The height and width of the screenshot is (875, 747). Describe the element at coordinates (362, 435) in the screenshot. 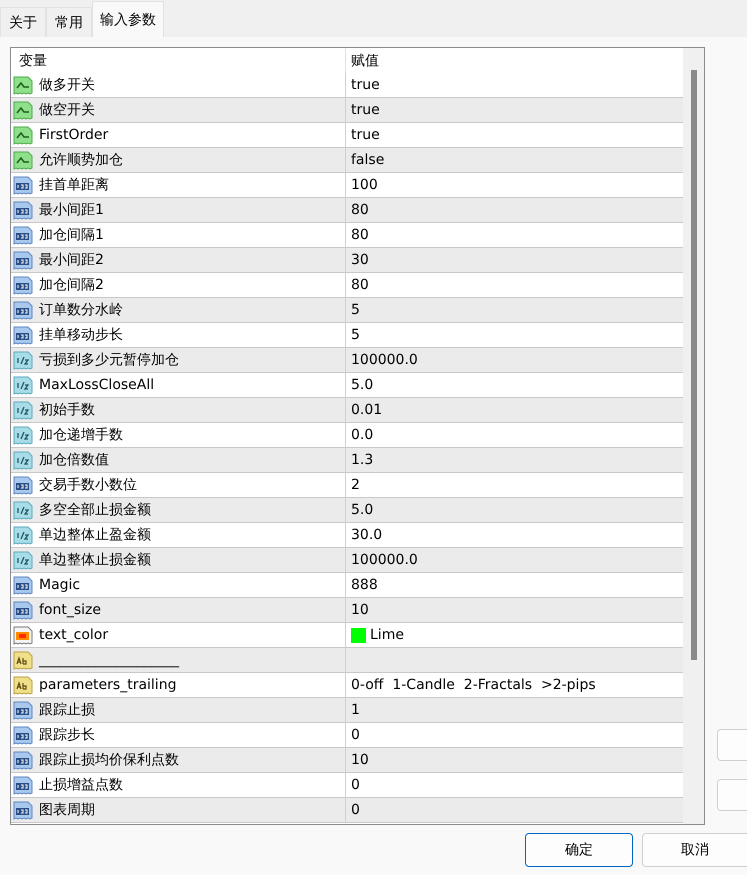

I see `parameter-value: 0.0` at that location.